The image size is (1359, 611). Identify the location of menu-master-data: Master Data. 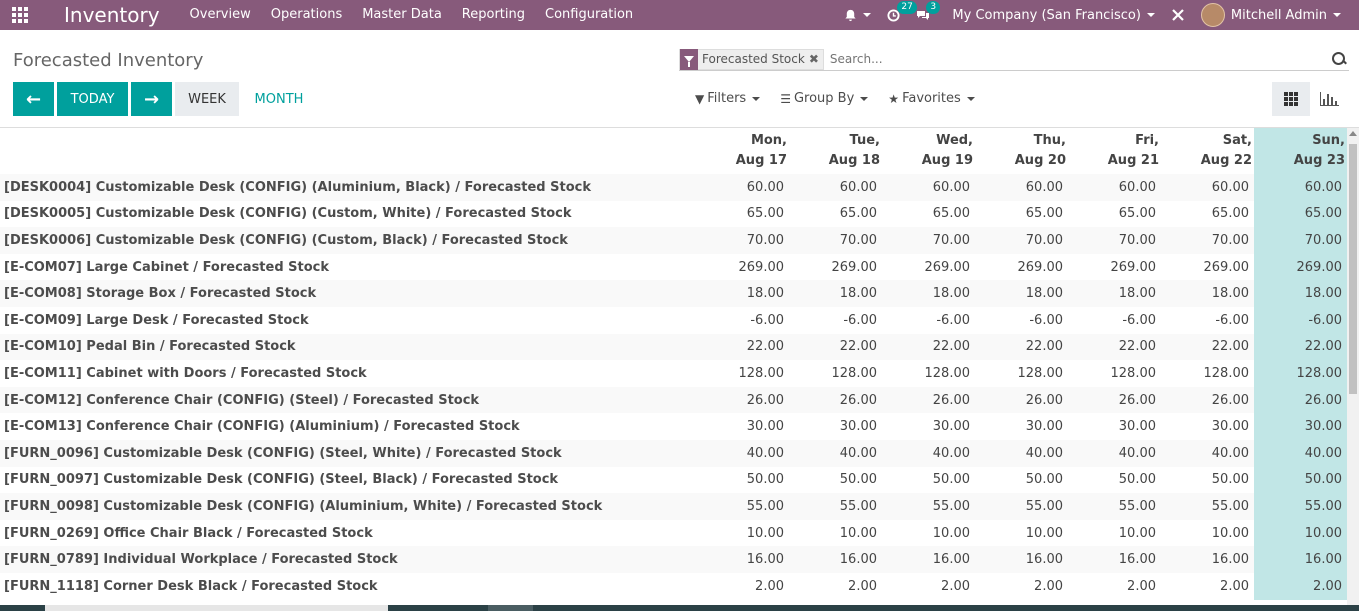
(402, 15).